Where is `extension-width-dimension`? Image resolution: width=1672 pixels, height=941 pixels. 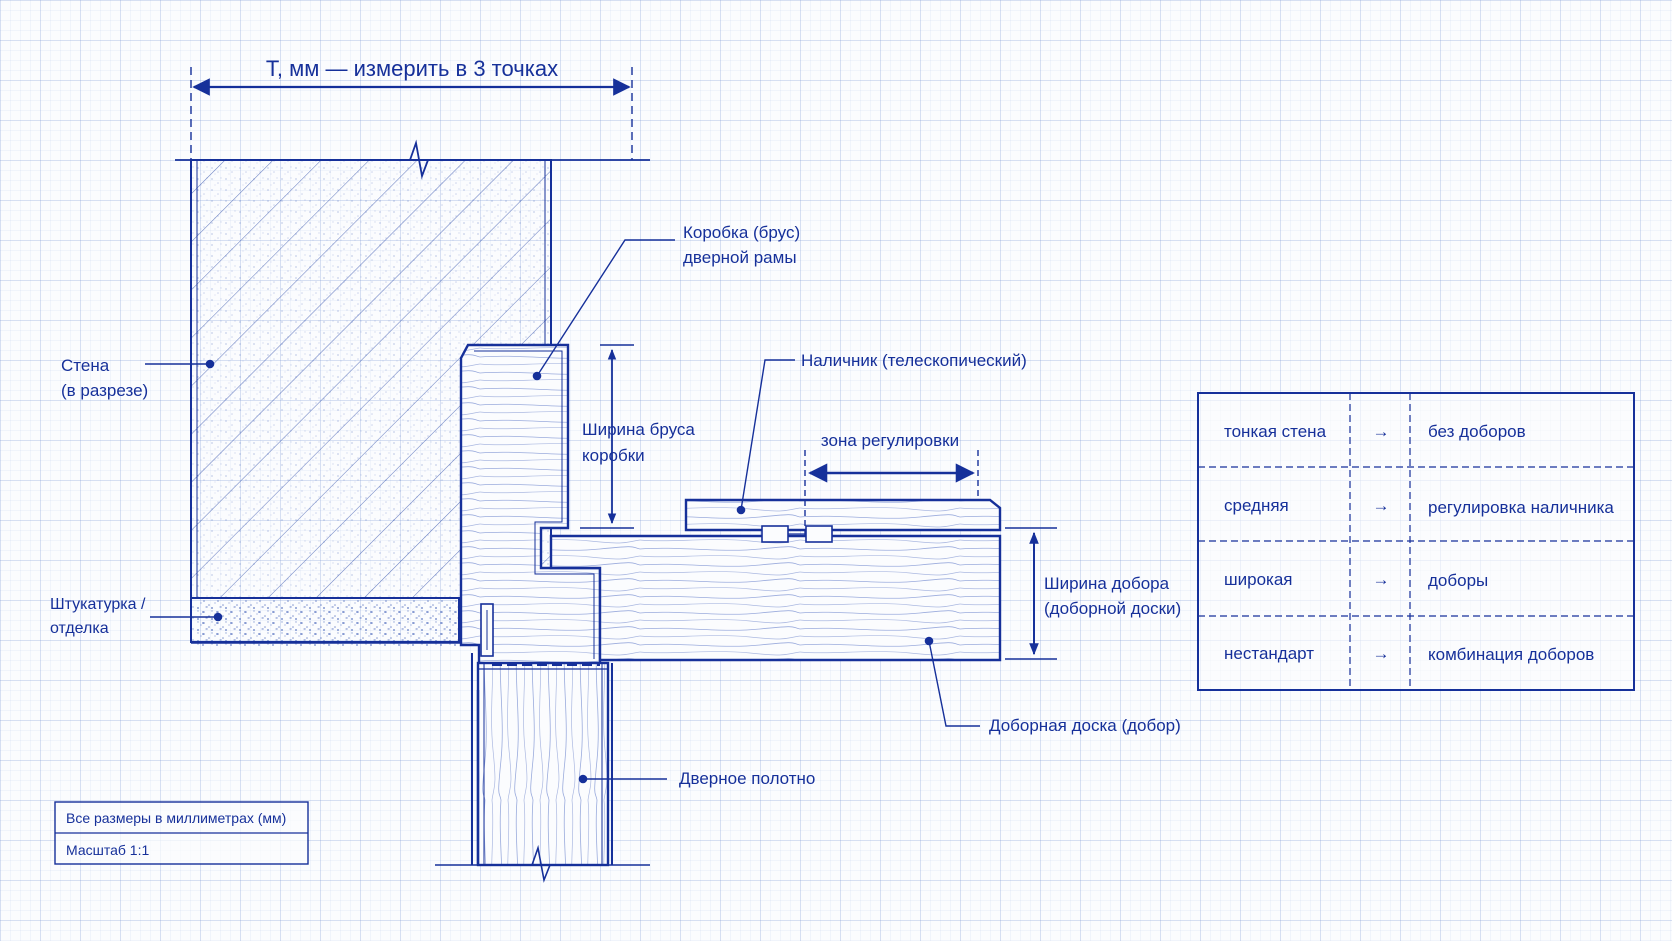
extension-width-dimension is located at coordinates (1031, 593).